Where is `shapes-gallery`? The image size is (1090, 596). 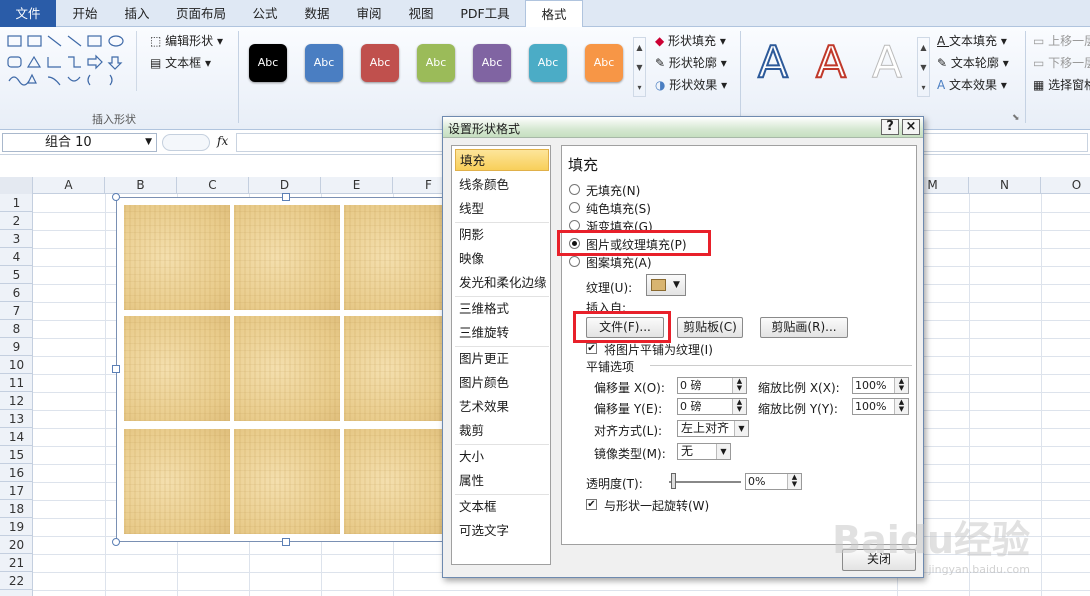 shapes-gallery is located at coordinates (68, 62).